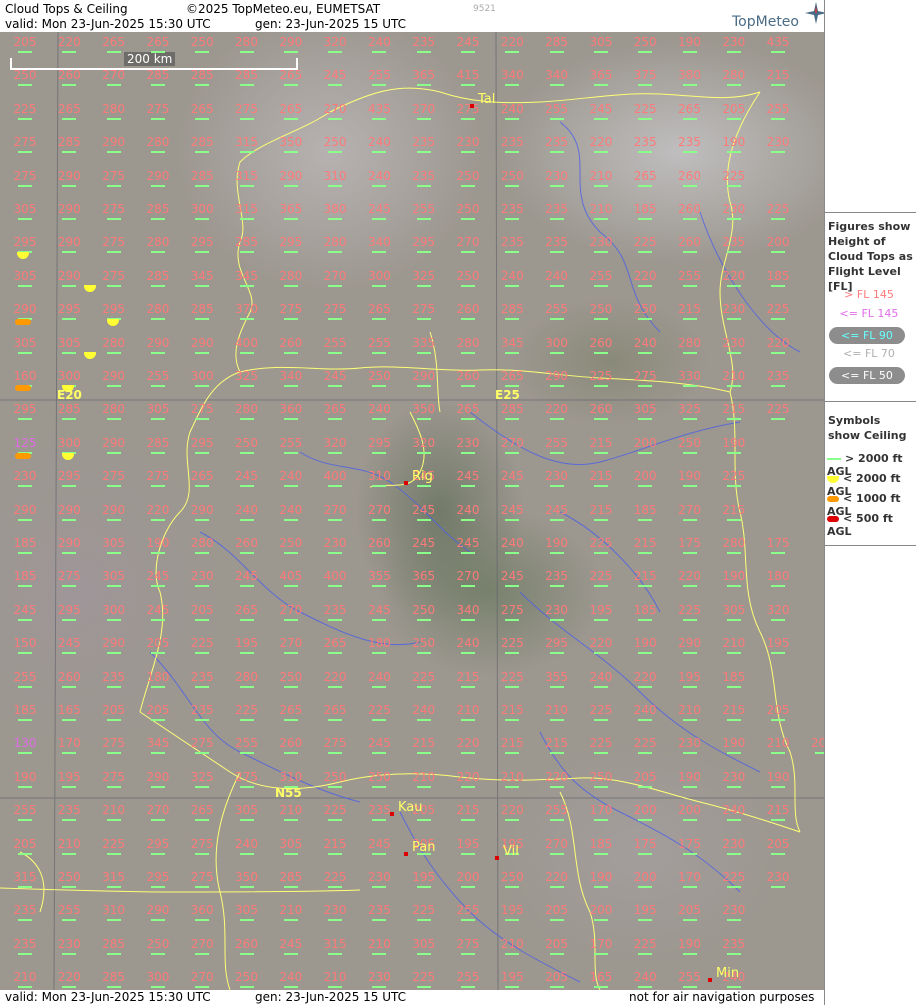 The height and width of the screenshot is (1005, 916). Describe the element at coordinates (557, 743) in the screenshot. I see `cloud-top-value: 215` at that location.